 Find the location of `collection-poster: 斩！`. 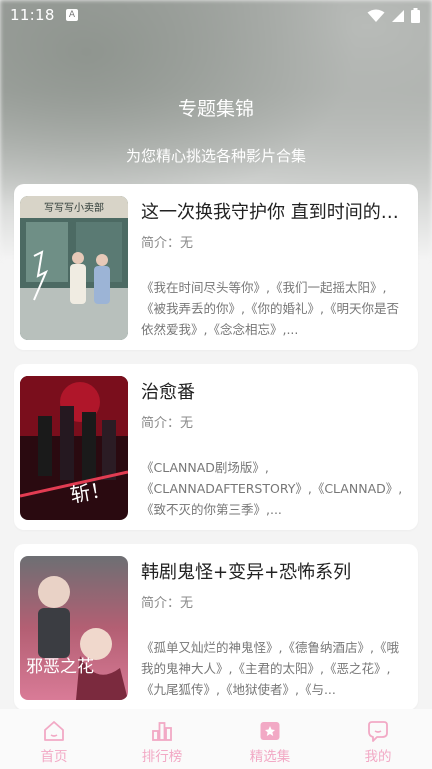

collection-poster: 斩！ is located at coordinates (74, 448).